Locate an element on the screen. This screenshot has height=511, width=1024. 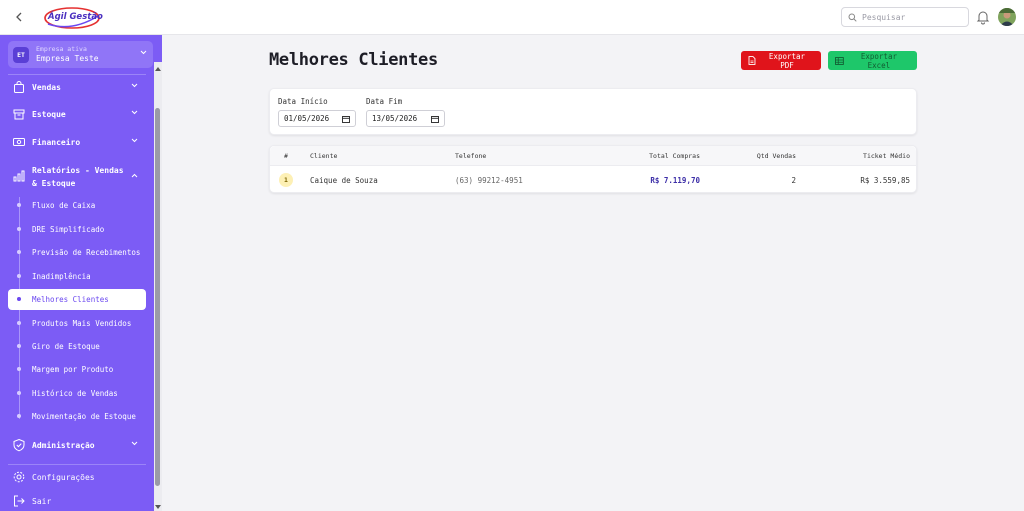
company-name: Empresa Teste is located at coordinates (67, 58).